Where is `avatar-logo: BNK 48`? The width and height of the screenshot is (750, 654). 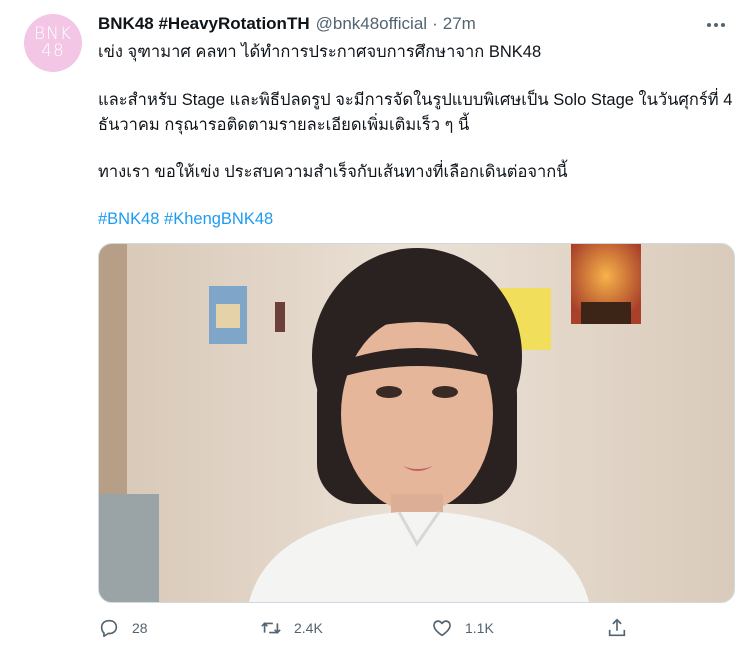
avatar-logo: BNK 48 is located at coordinates (53, 43).